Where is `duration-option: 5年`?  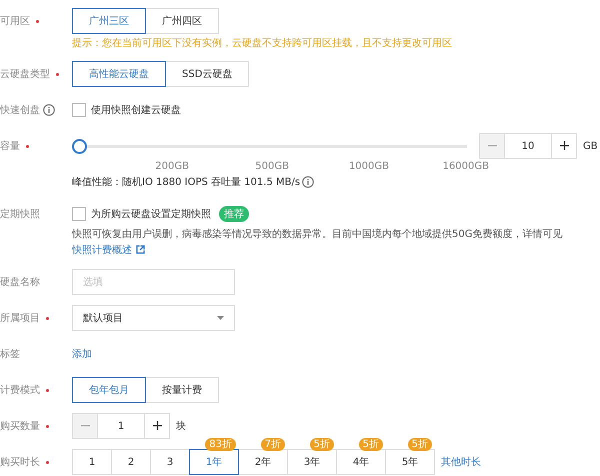
duration-option: 5年 is located at coordinates (410, 462).